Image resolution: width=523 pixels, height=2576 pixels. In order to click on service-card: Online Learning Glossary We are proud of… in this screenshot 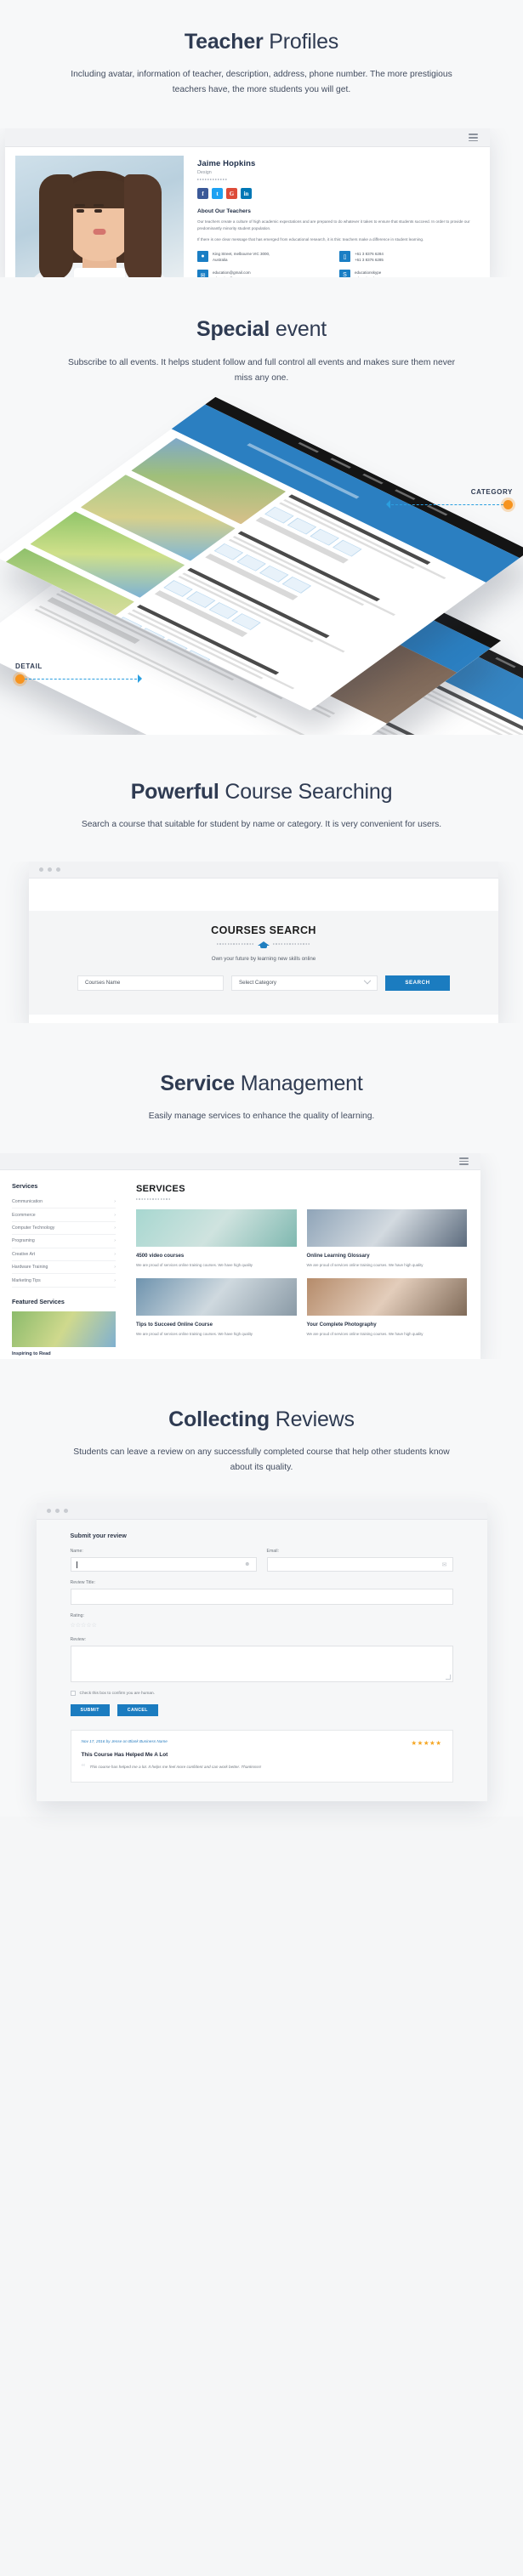, I will do `click(387, 1238)`.